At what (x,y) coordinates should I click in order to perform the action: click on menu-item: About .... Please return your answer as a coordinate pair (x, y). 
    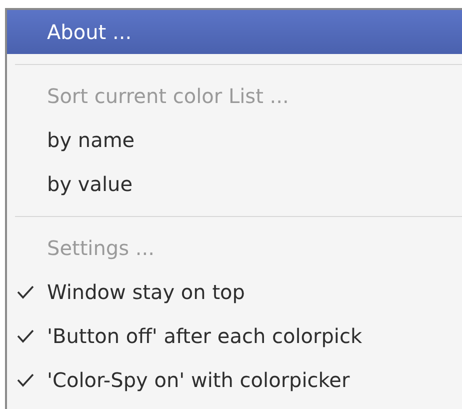
    Looking at the image, I should click on (234, 32).